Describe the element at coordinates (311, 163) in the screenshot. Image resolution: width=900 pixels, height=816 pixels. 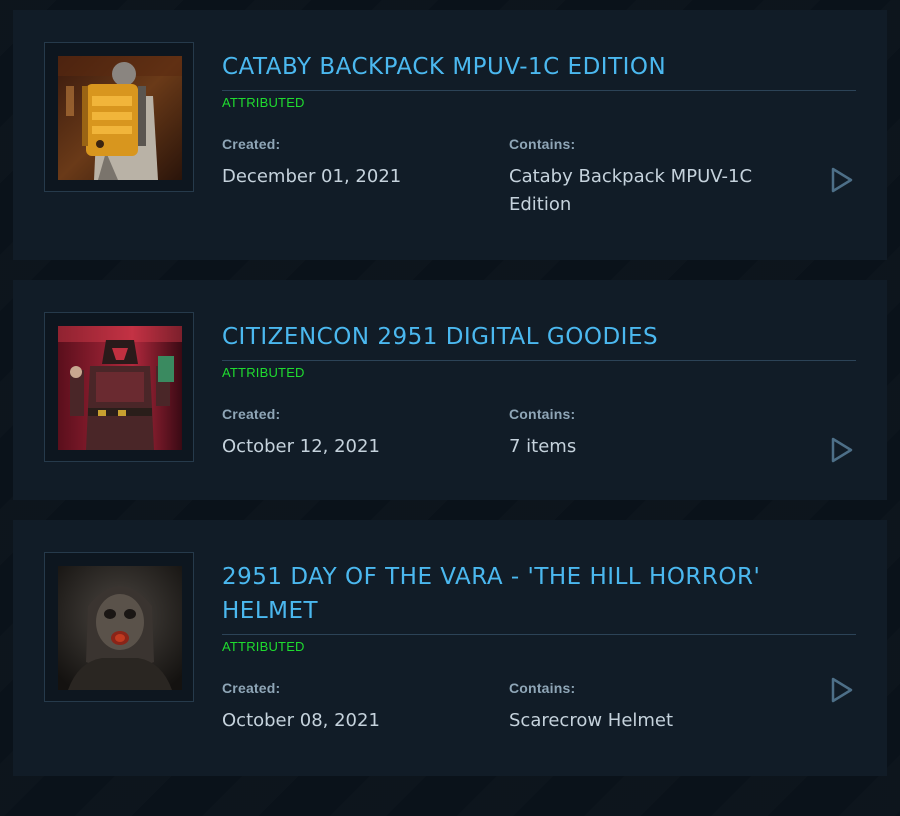
I see `created-column: Created: December 01, 2021` at that location.